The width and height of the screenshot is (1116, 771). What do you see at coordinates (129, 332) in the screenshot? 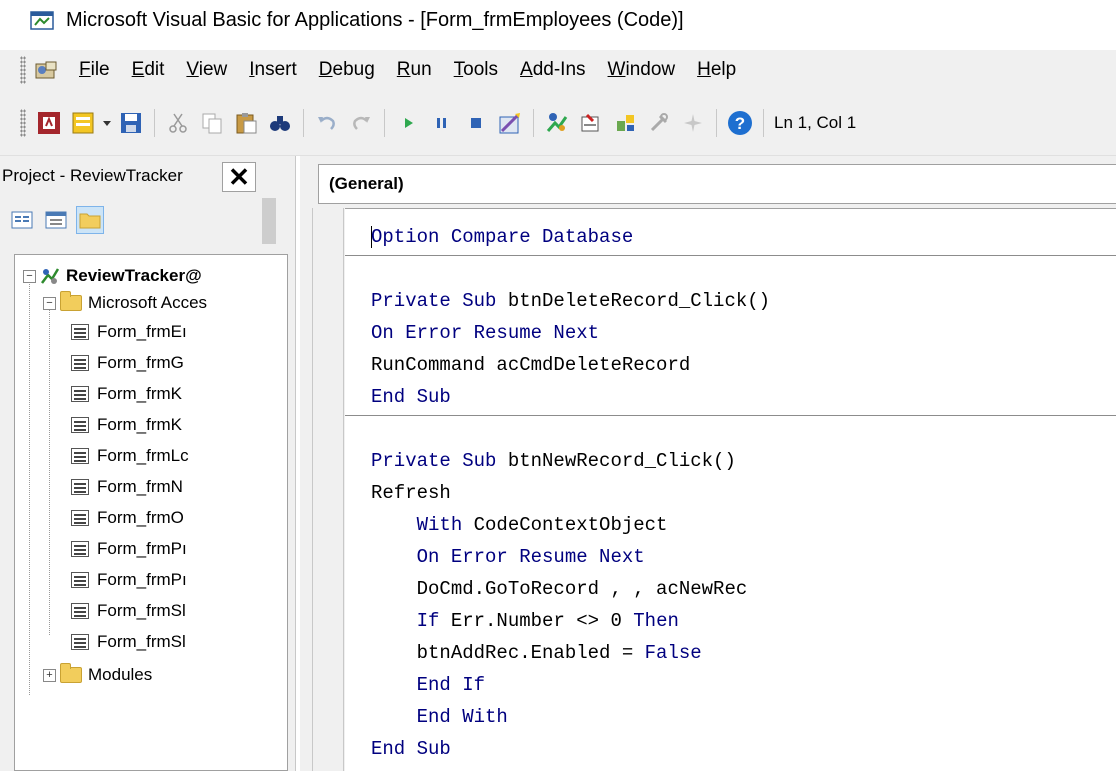
I see `tree-item-form: Form_frmEı` at bounding box center [129, 332].